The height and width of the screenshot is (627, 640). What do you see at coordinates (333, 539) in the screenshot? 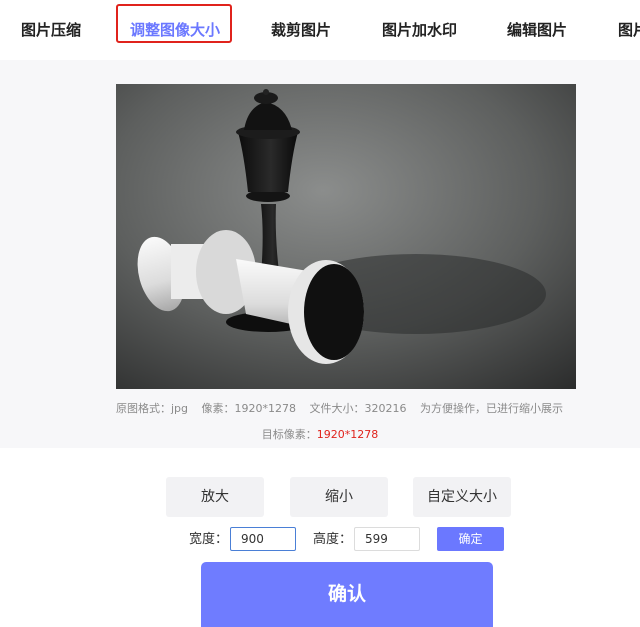
I see `height-label: 高度：` at bounding box center [333, 539].